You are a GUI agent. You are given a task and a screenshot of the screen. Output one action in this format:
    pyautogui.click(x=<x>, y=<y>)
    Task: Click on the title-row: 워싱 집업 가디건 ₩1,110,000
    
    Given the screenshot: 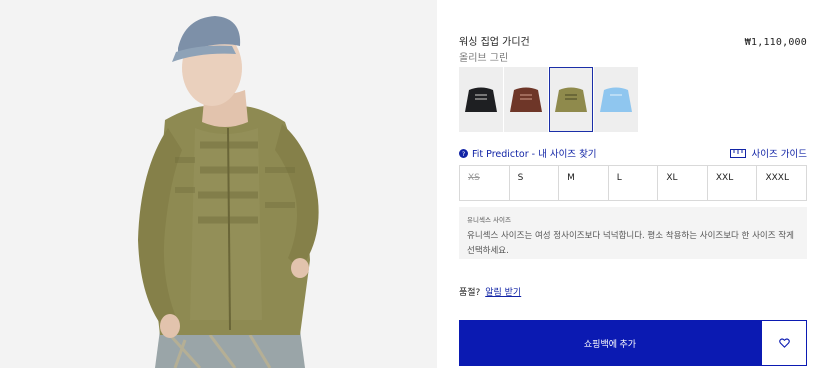 What is the action you would take?
    pyautogui.click(x=633, y=40)
    